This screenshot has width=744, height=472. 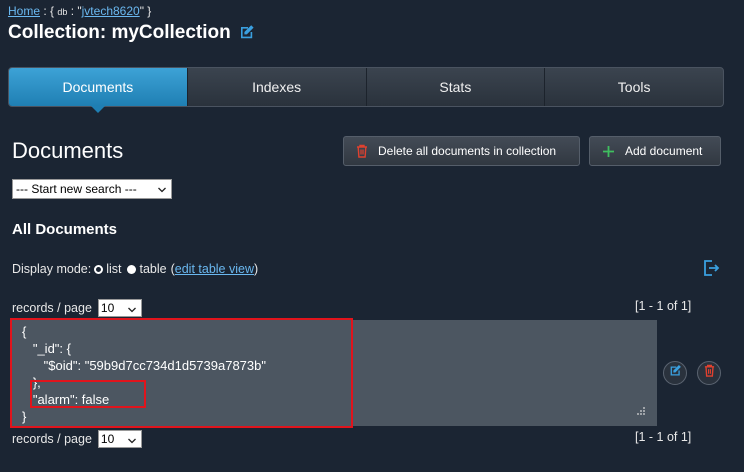 I want to click on highlight-box-alarm-field, so click(x=88, y=394).